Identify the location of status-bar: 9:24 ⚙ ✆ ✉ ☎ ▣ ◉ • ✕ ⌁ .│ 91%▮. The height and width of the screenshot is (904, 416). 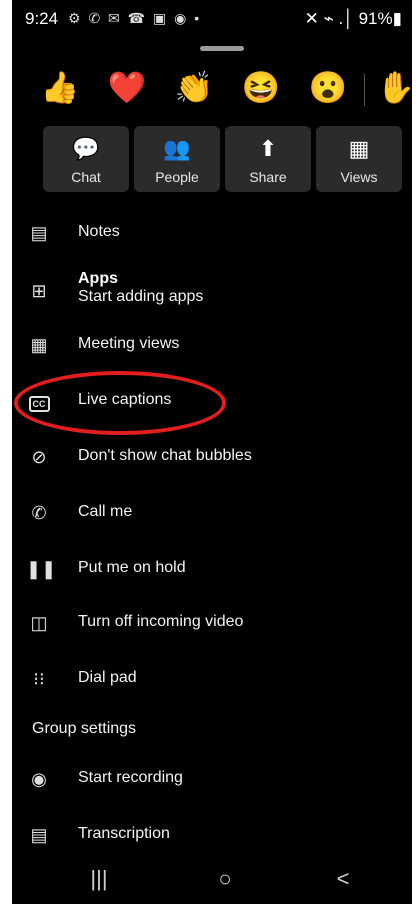
(212, 19).